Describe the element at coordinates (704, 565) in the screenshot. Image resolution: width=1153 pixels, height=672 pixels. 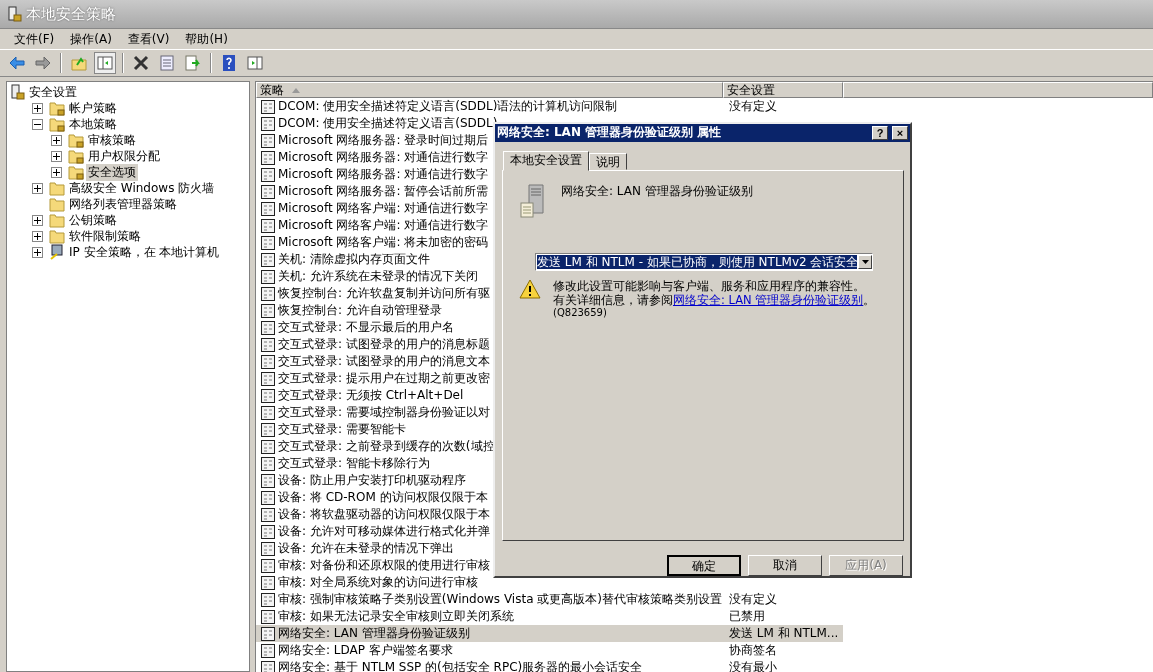
I see `dialog-button: 确定` at that location.